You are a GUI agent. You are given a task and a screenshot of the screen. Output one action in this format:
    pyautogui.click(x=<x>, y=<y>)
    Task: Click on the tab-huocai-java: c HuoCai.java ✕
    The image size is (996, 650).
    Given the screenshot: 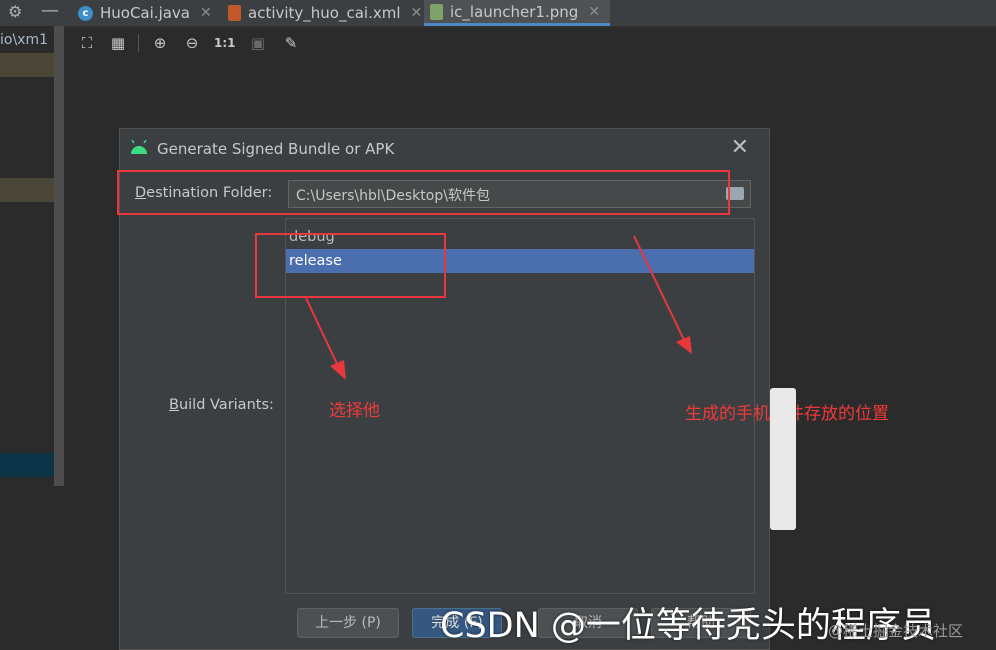 What is the action you would take?
    pyautogui.click(x=145, y=13)
    